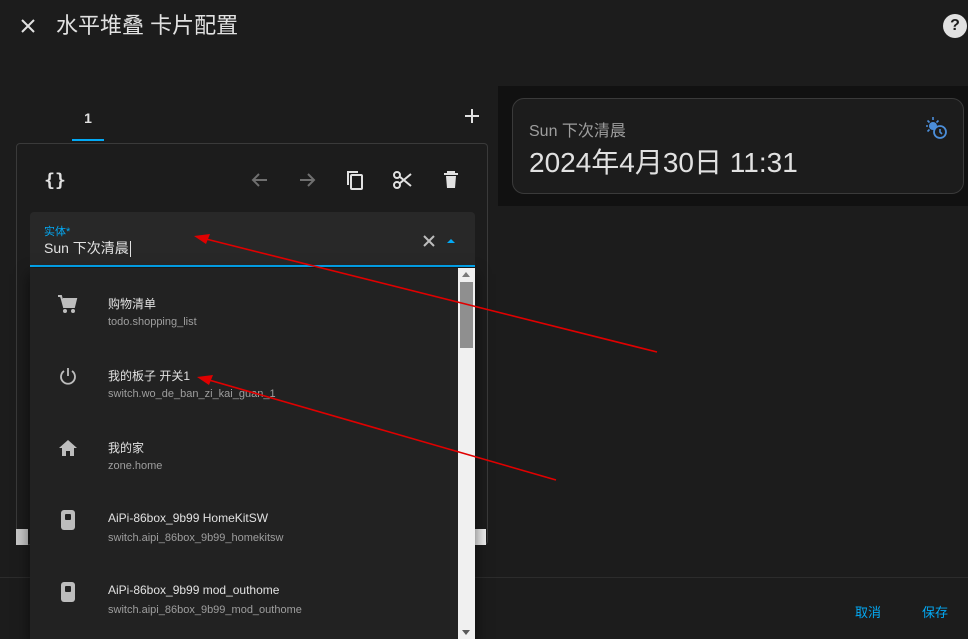  What do you see at coordinates (466, 315) in the screenshot?
I see `scrollbar-thumb` at bounding box center [466, 315].